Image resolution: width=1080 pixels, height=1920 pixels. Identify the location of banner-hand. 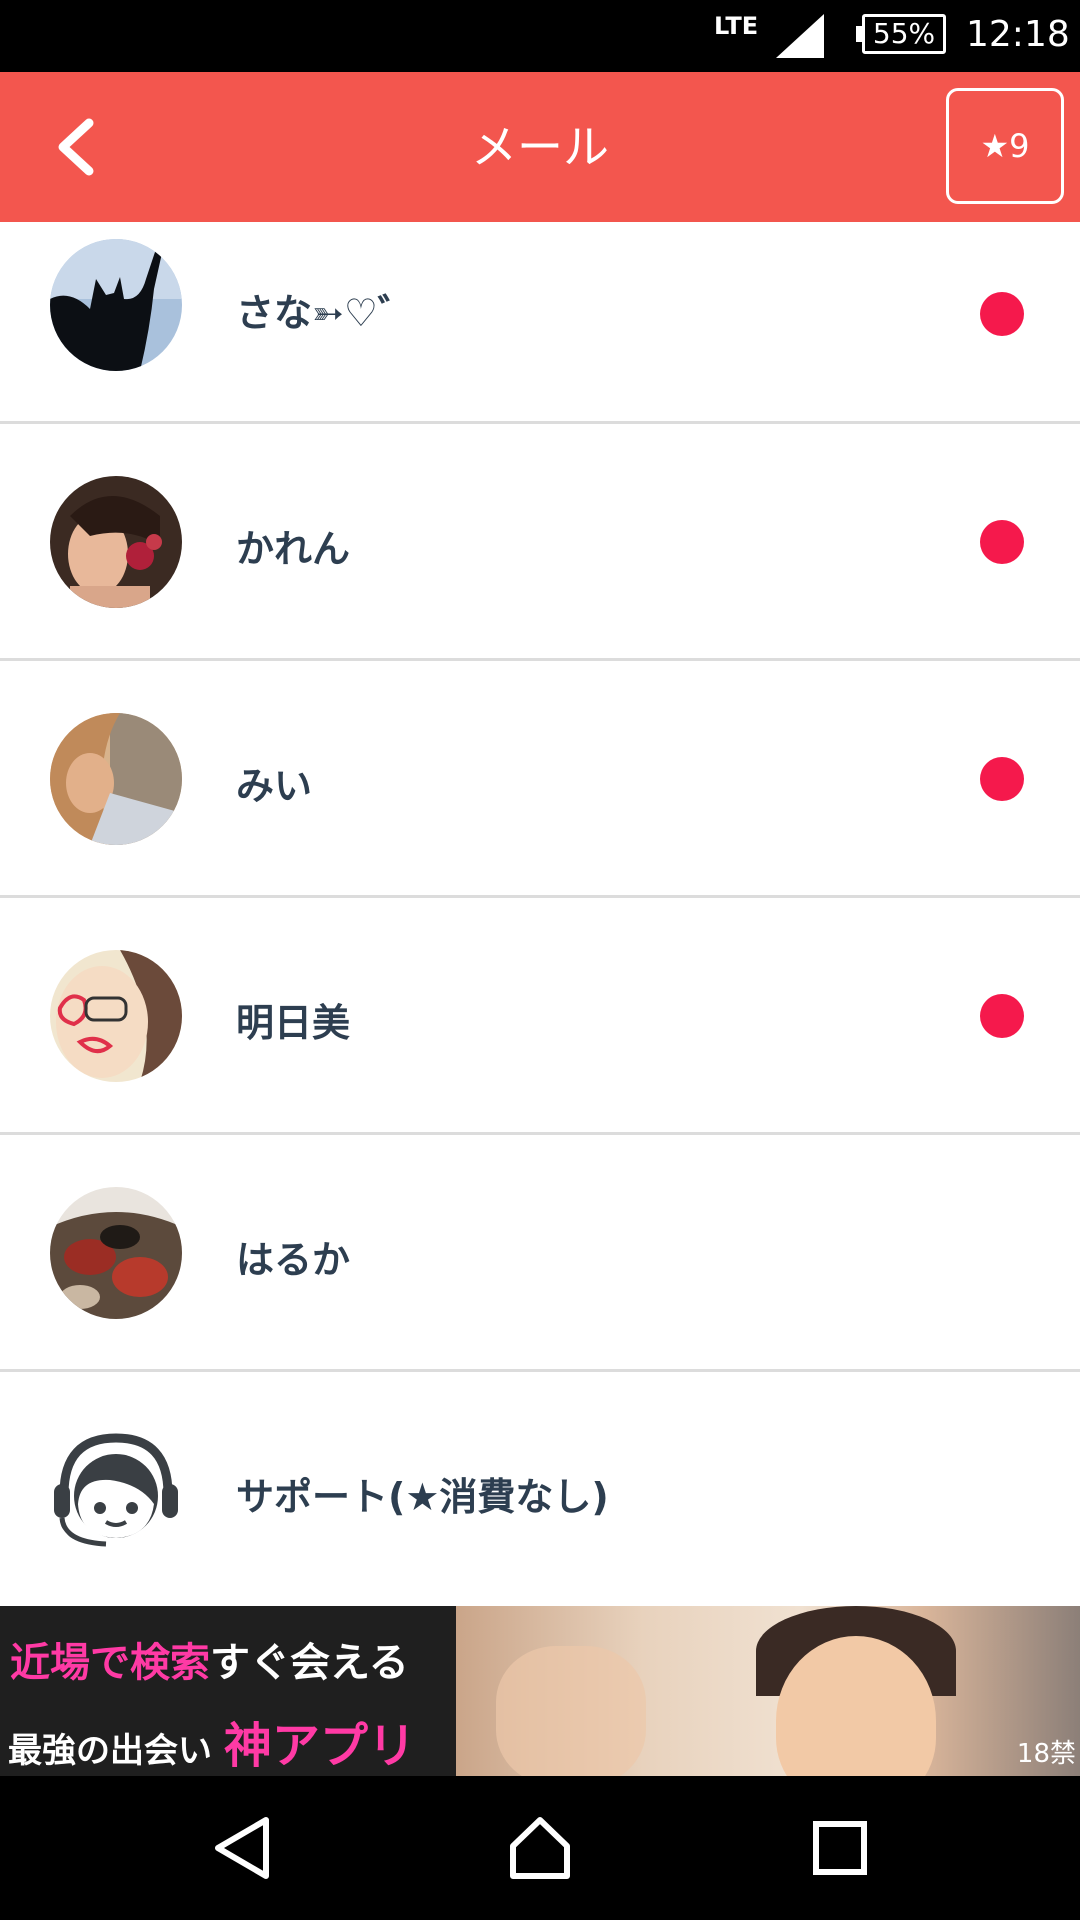
(571, 1711).